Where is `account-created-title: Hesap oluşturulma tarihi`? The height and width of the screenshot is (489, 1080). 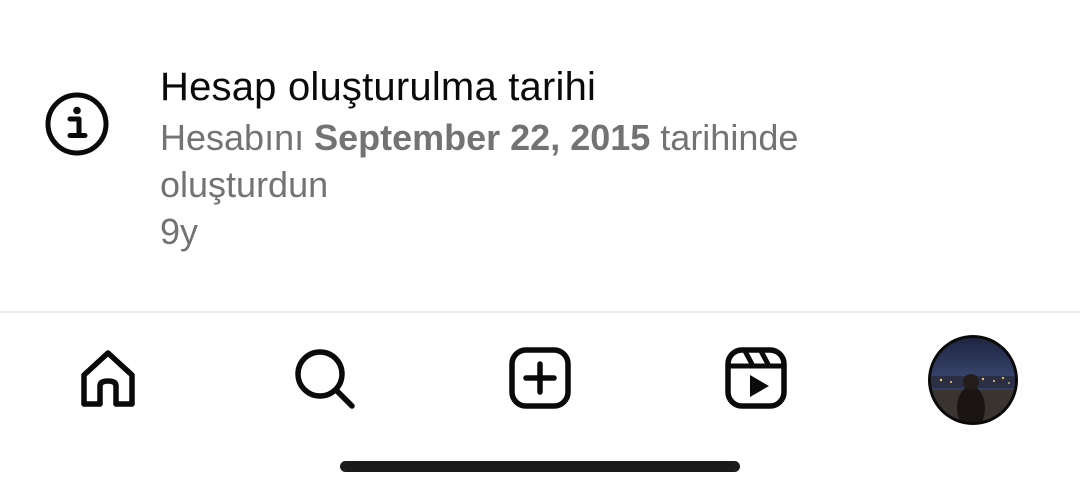 account-created-title: Hesap oluşturulma tarihi is located at coordinates (378, 87).